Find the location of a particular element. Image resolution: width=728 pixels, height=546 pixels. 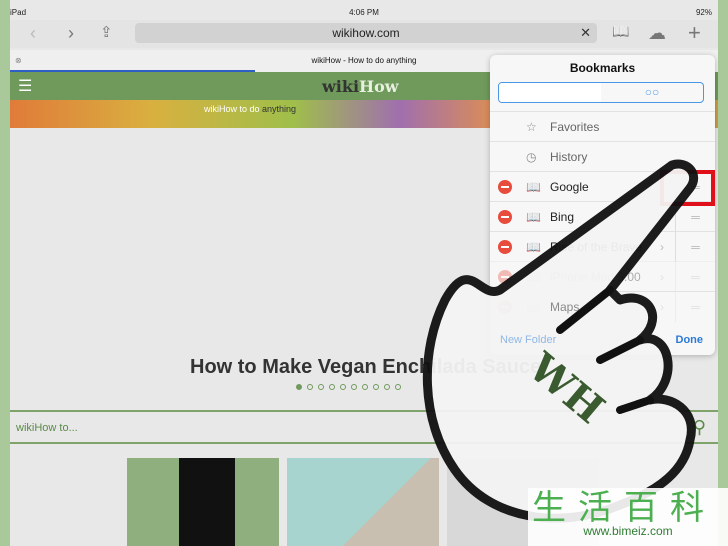

watermark-text: 生活百科 is located at coordinates (624, 508).